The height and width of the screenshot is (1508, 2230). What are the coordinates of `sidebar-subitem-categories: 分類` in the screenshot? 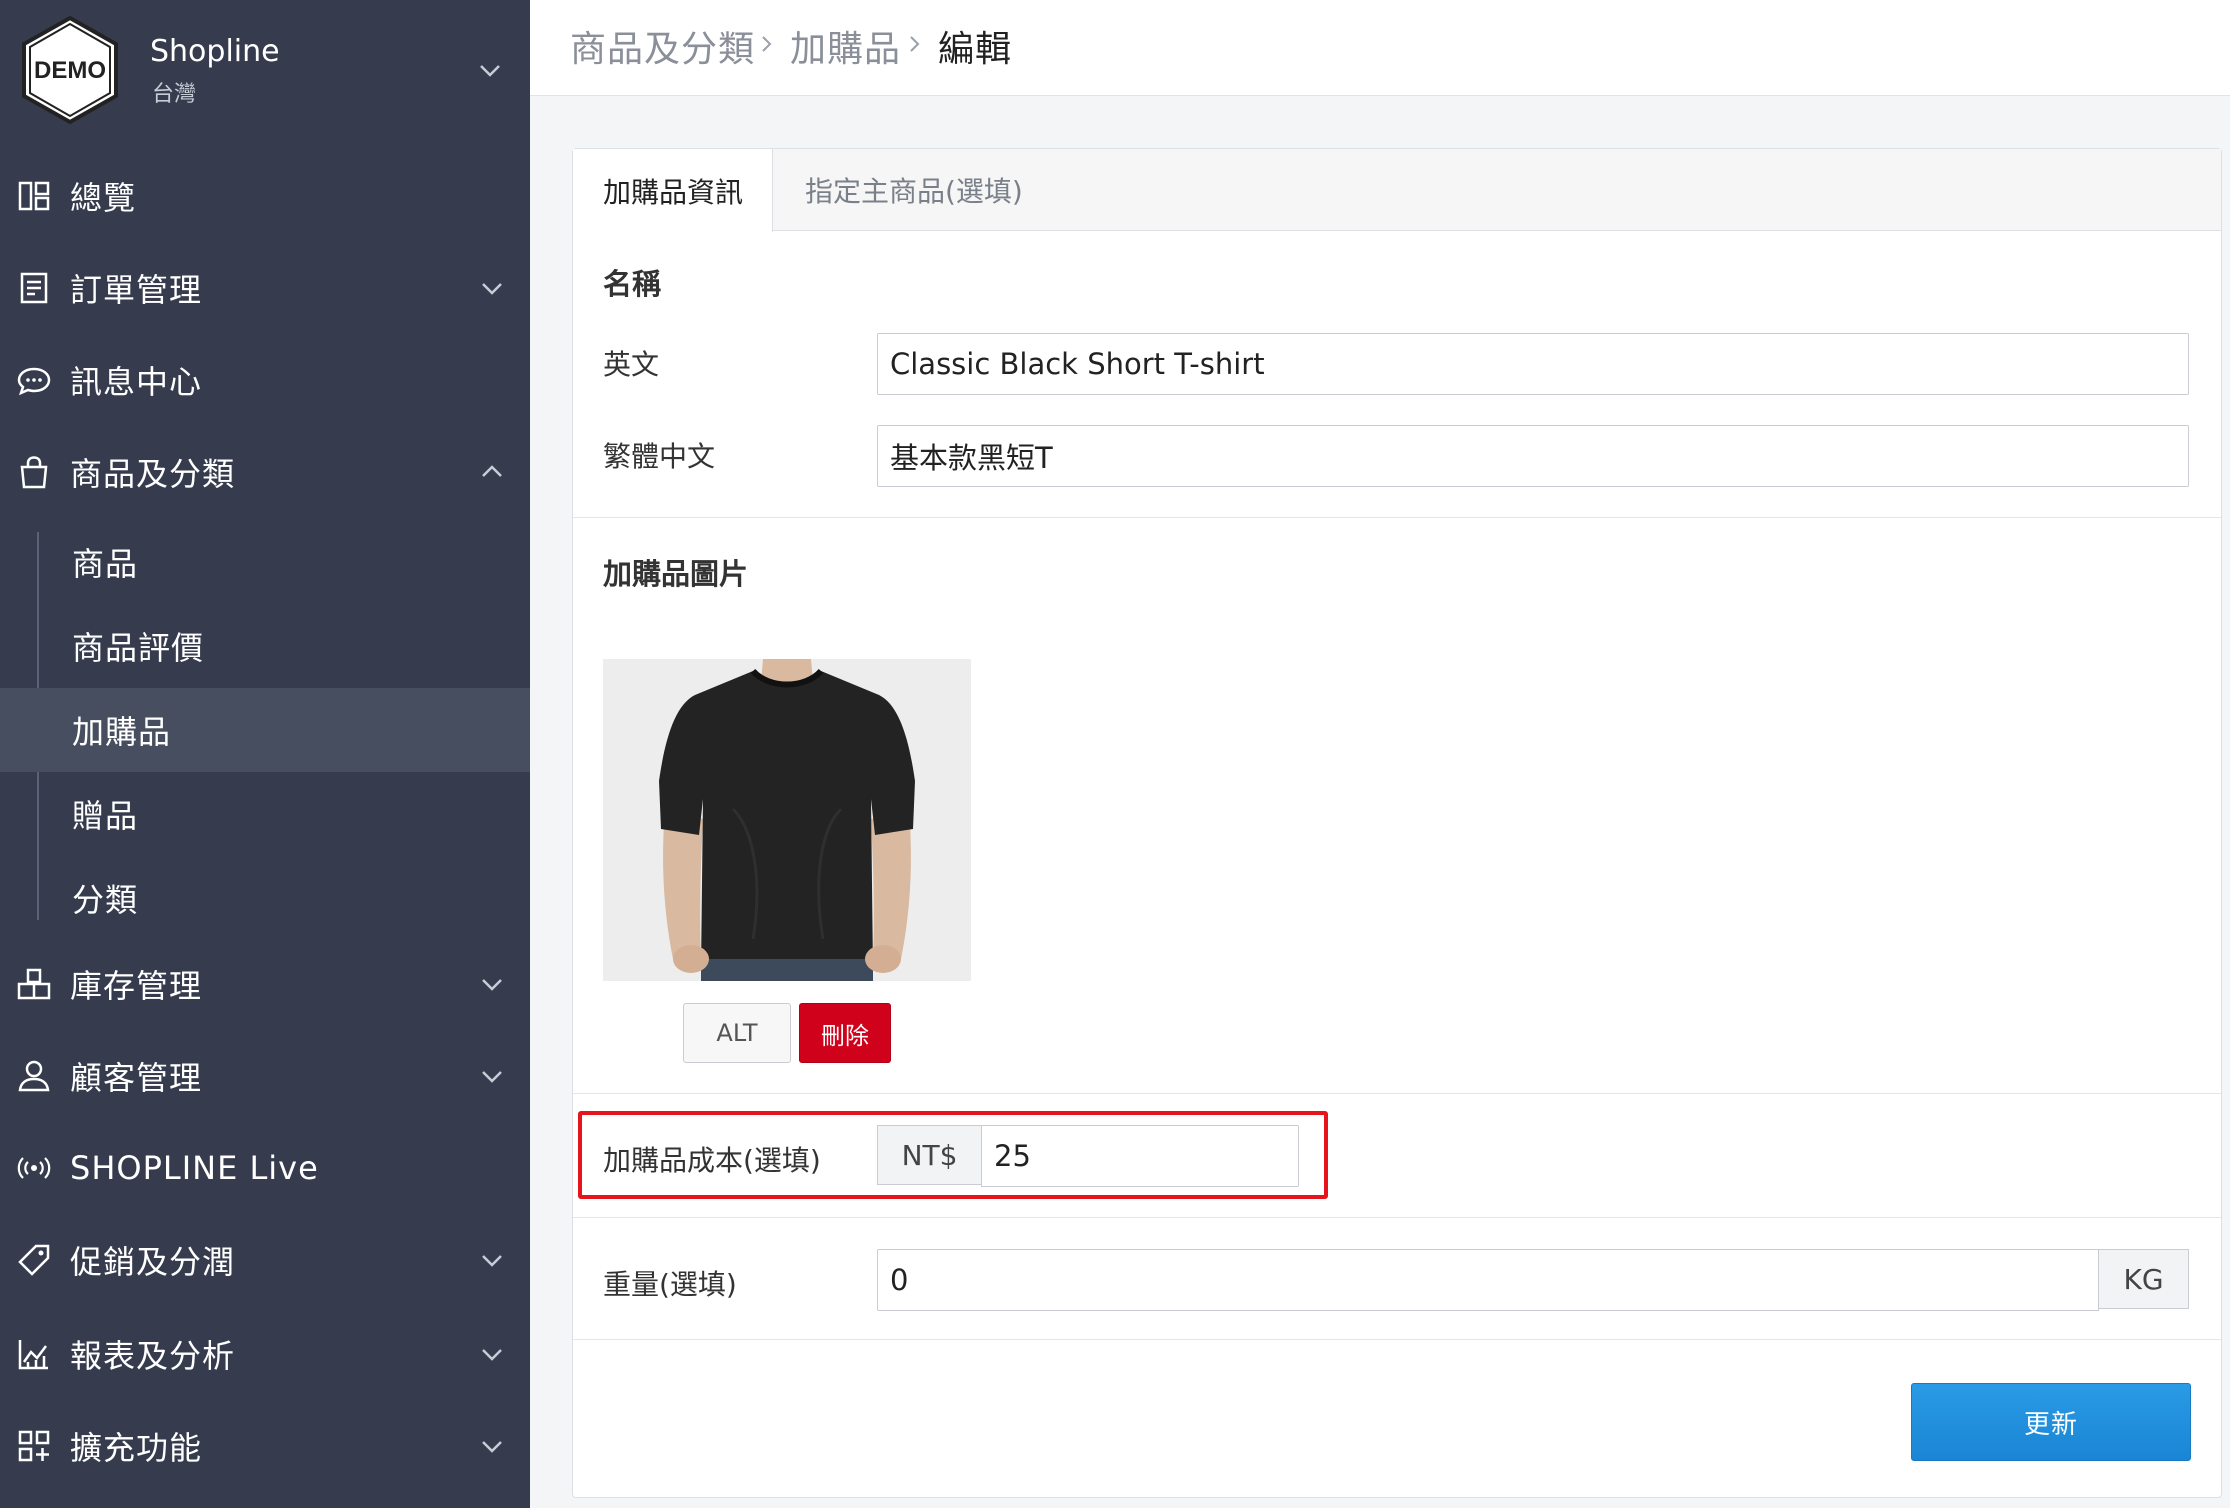 It's located at (265, 898).